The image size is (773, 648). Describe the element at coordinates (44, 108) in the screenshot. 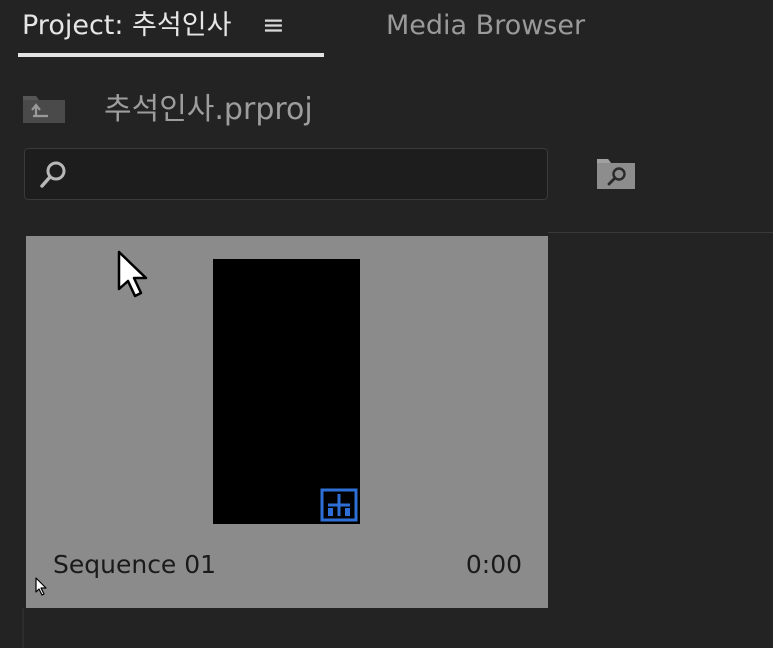

I see `folder-up-icon` at that location.